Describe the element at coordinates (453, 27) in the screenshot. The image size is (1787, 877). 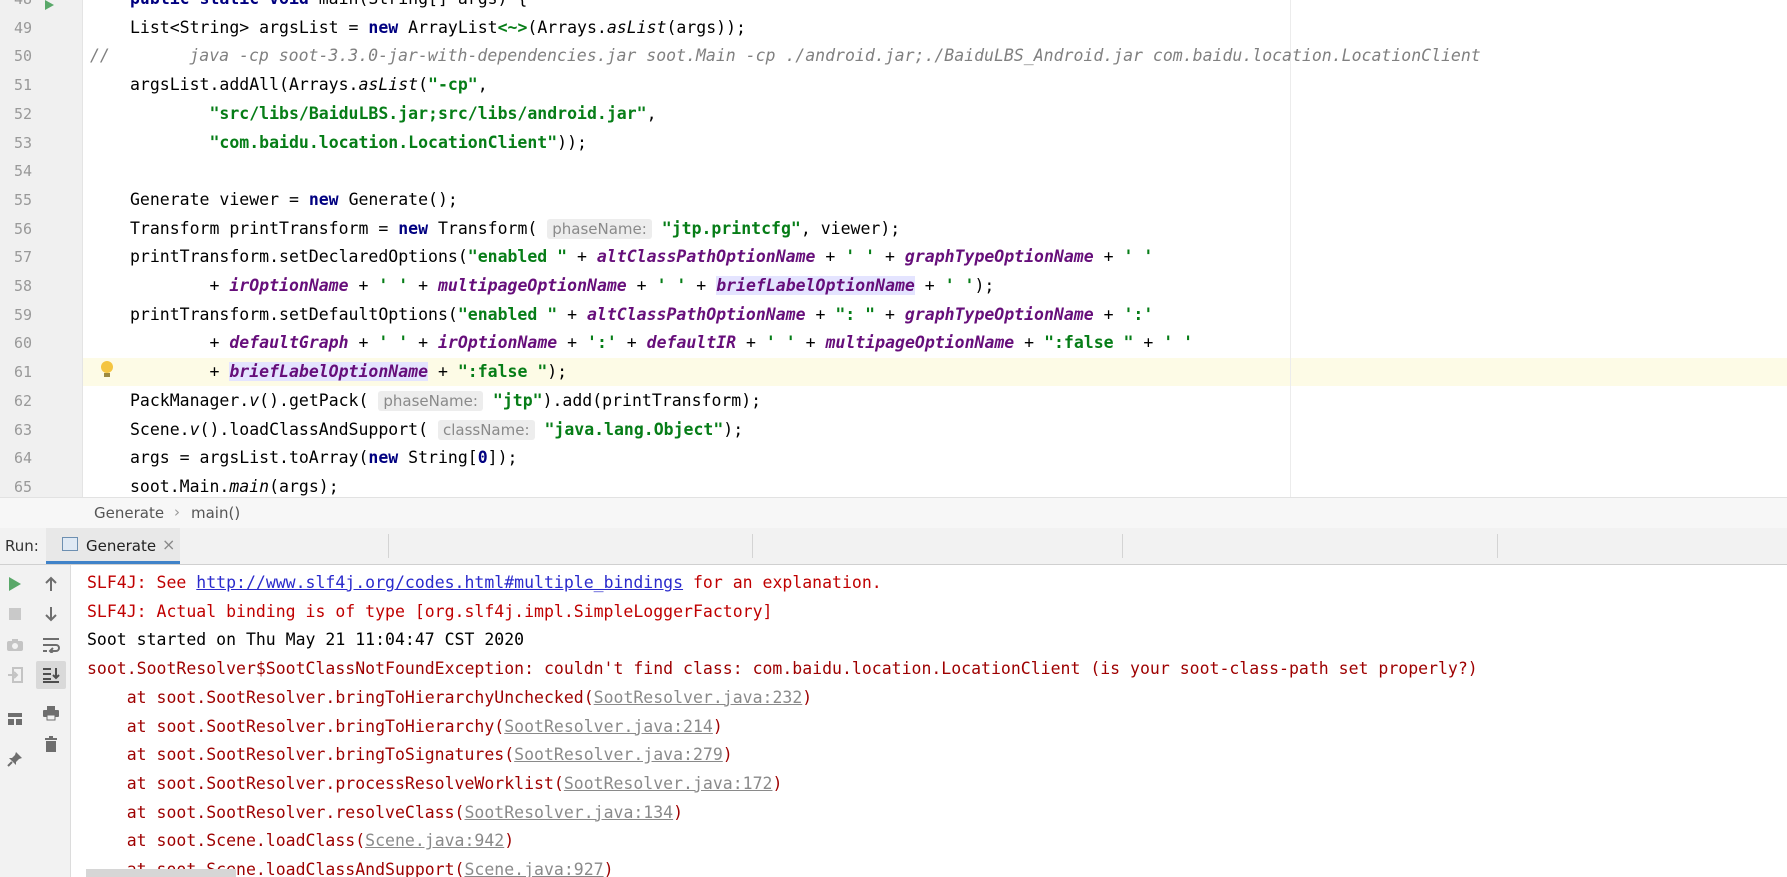
I see `code-token: ArrayList` at that location.